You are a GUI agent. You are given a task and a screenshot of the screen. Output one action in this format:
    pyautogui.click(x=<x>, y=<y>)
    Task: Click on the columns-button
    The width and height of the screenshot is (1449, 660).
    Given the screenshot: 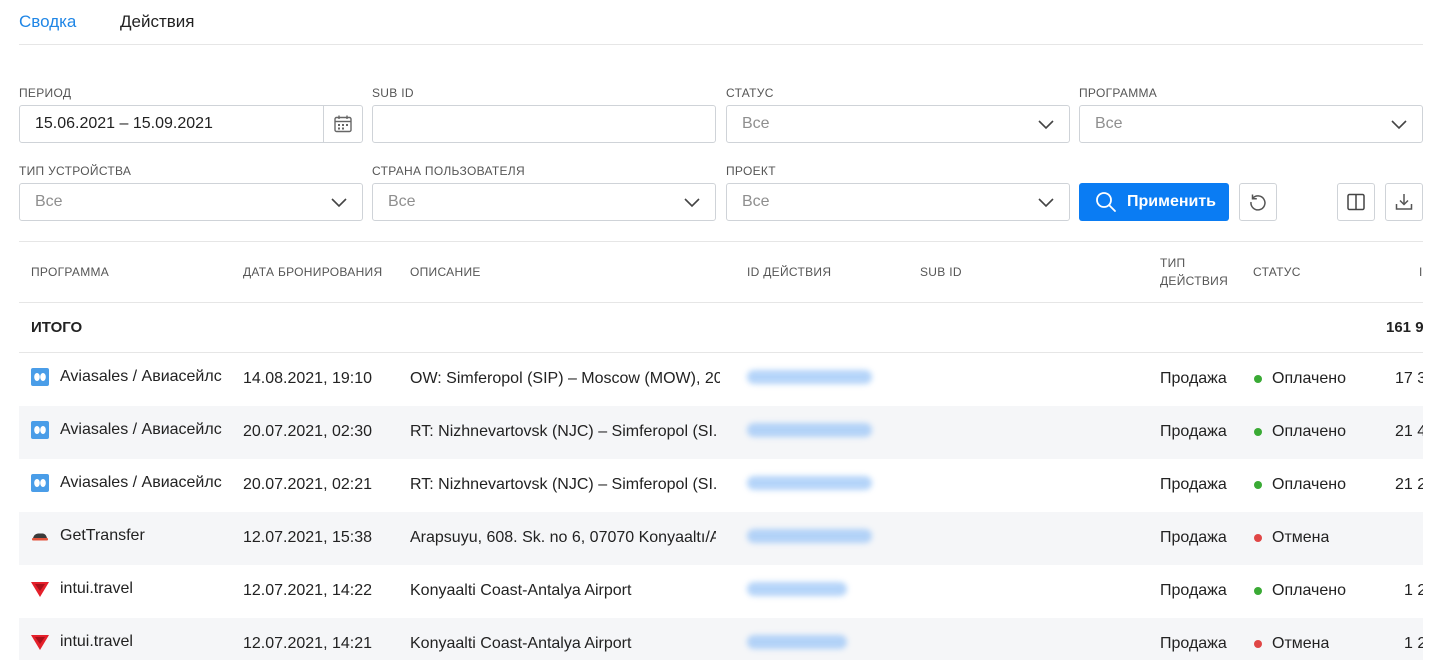 What is the action you would take?
    pyautogui.click(x=1356, y=202)
    